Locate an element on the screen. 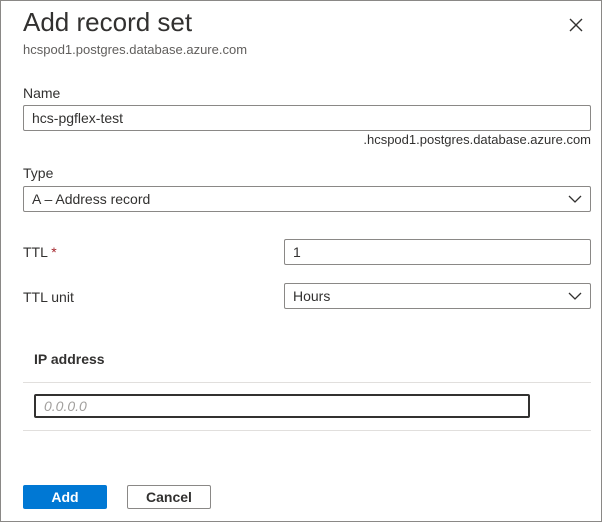  ttl-label: TTL * is located at coordinates (40, 252).